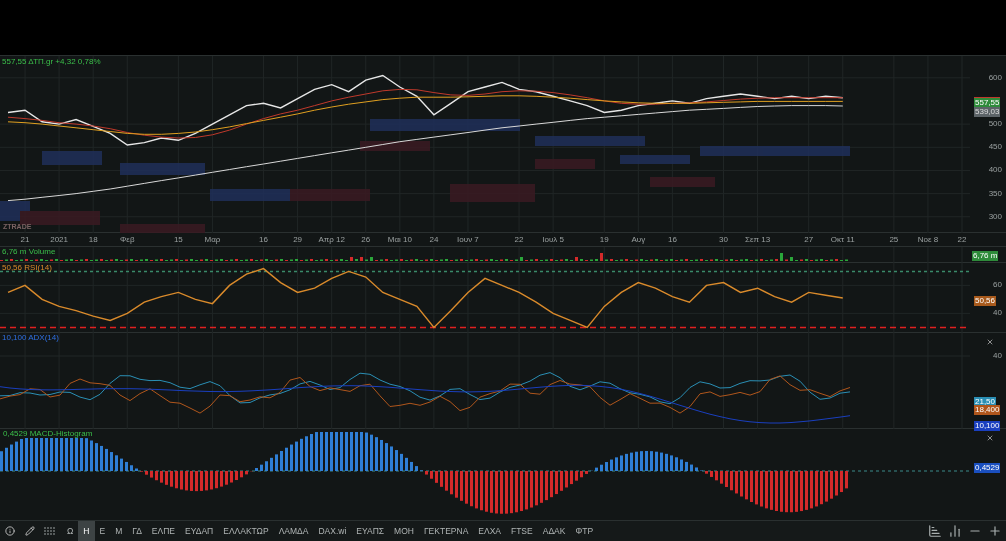 The height and width of the screenshot is (541, 1006). I want to click on panel-title: 6,76 m Volume, so click(29, 252).